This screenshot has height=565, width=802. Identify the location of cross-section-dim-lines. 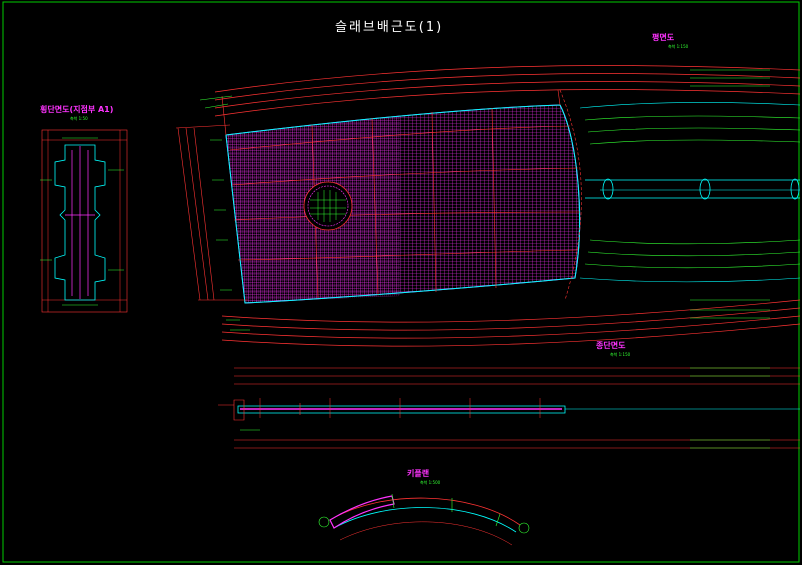
(84, 221).